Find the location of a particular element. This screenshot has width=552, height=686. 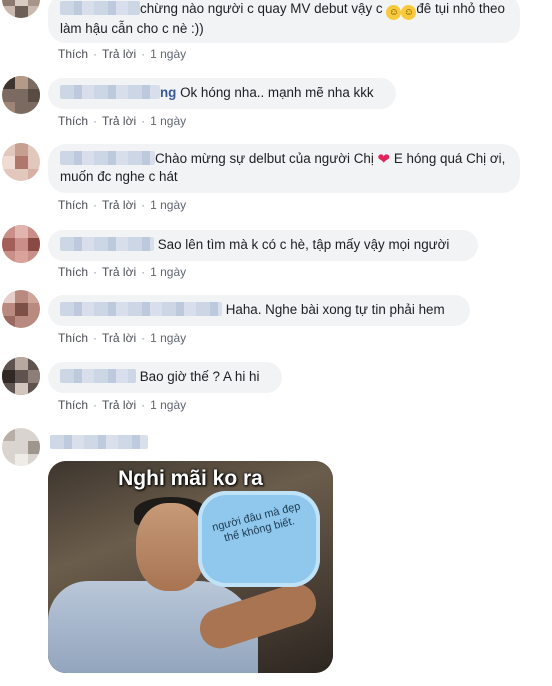

comment-bubble: Haha. Nghe bài xong tự tin phải hem is located at coordinates (259, 310).